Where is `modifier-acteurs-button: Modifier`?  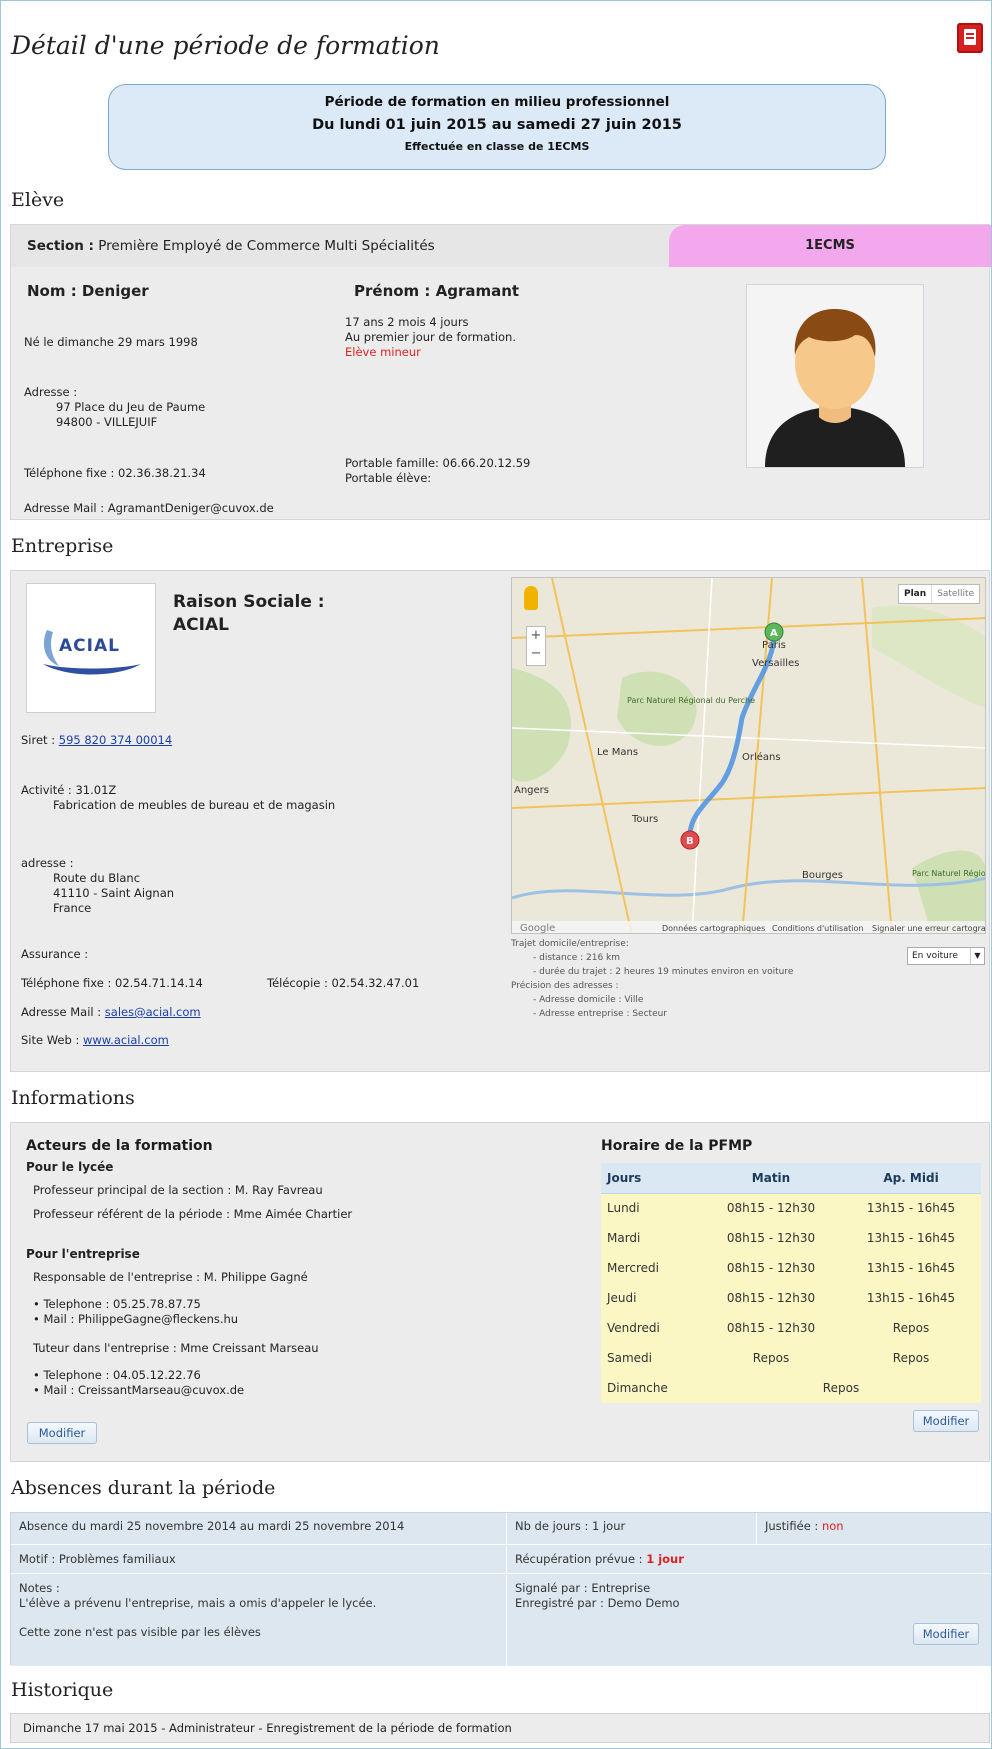 modifier-acteurs-button: Modifier is located at coordinates (62, 1433).